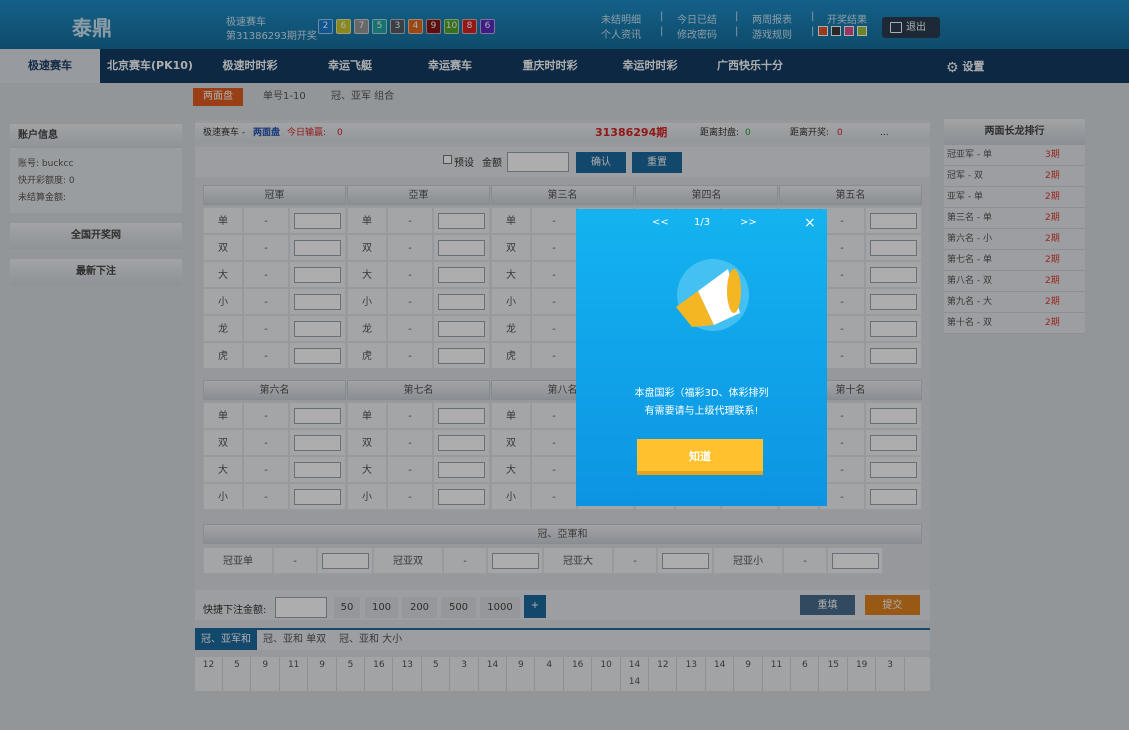 The height and width of the screenshot is (730, 1129). I want to click on modal-message-line2: 有需要请与上级代理联系!, so click(701, 411).